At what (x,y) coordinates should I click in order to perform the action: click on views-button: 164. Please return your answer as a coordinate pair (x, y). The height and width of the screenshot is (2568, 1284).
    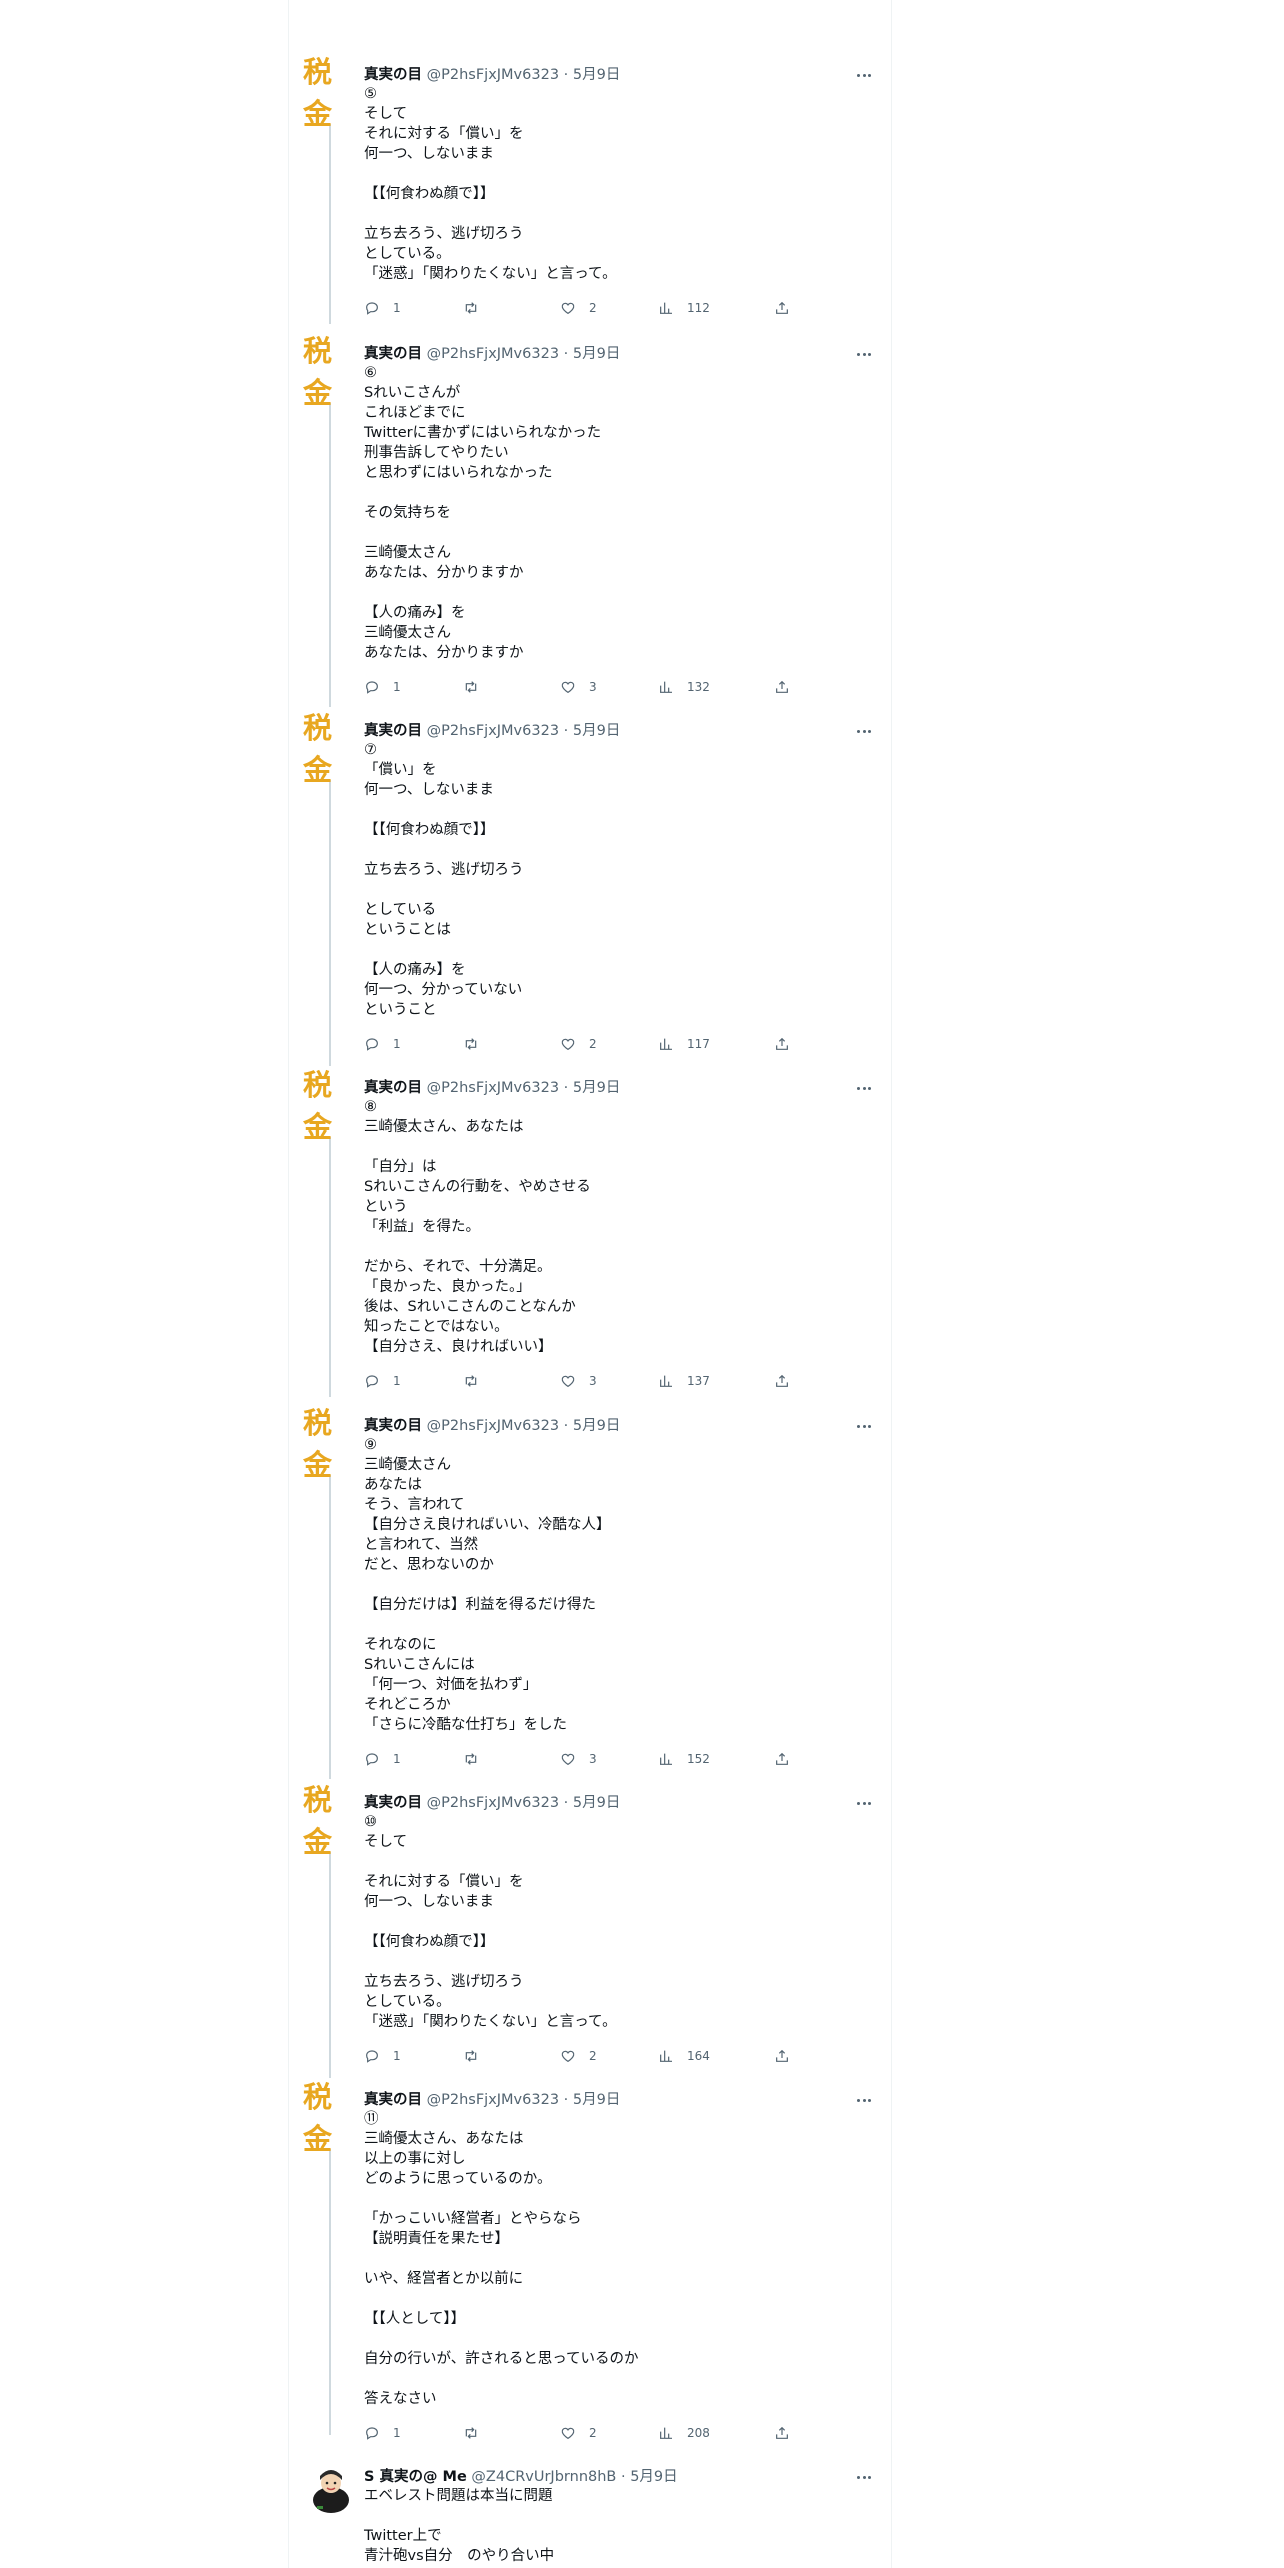
    Looking at the image, I should click on (684, 2056).